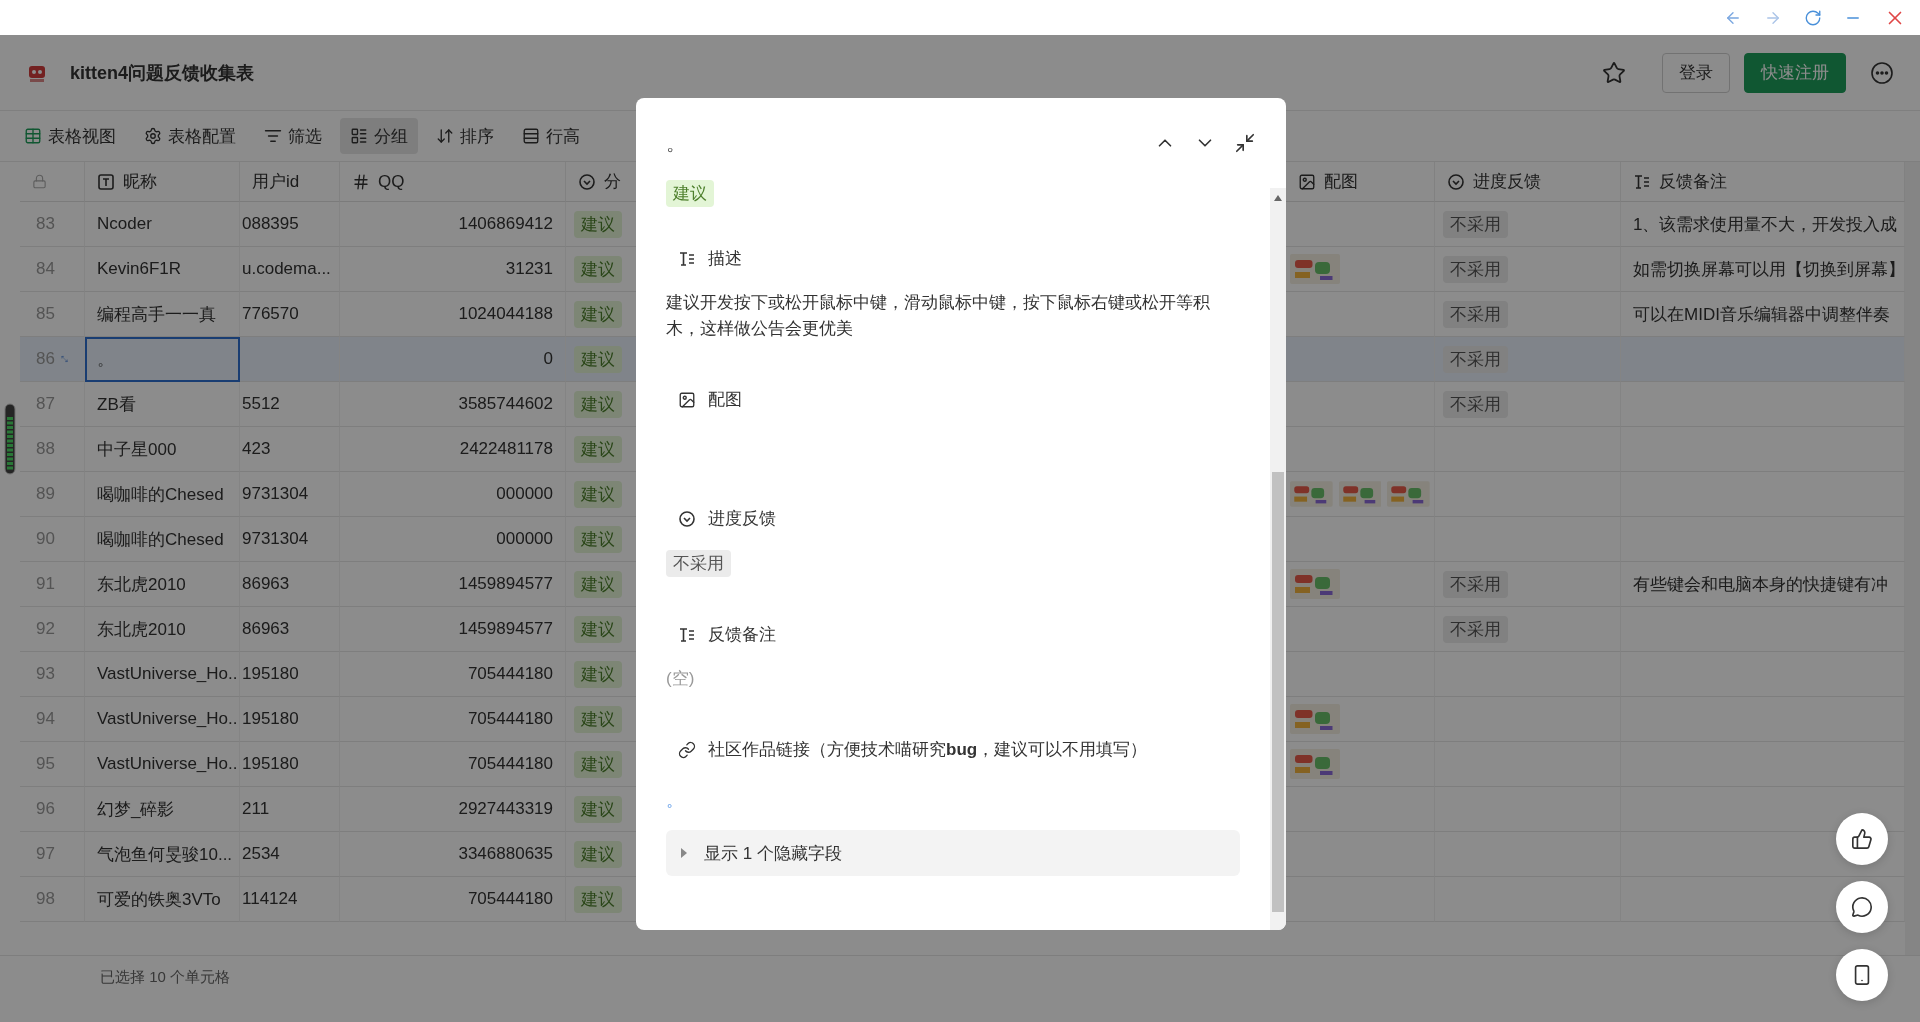 The height and width of the screenshot is (1022, 1920). What do you see at coordinates (1795, 72) in the screenshot?
I see `register-button: 快速注册` at bounding box center [1795, 72].